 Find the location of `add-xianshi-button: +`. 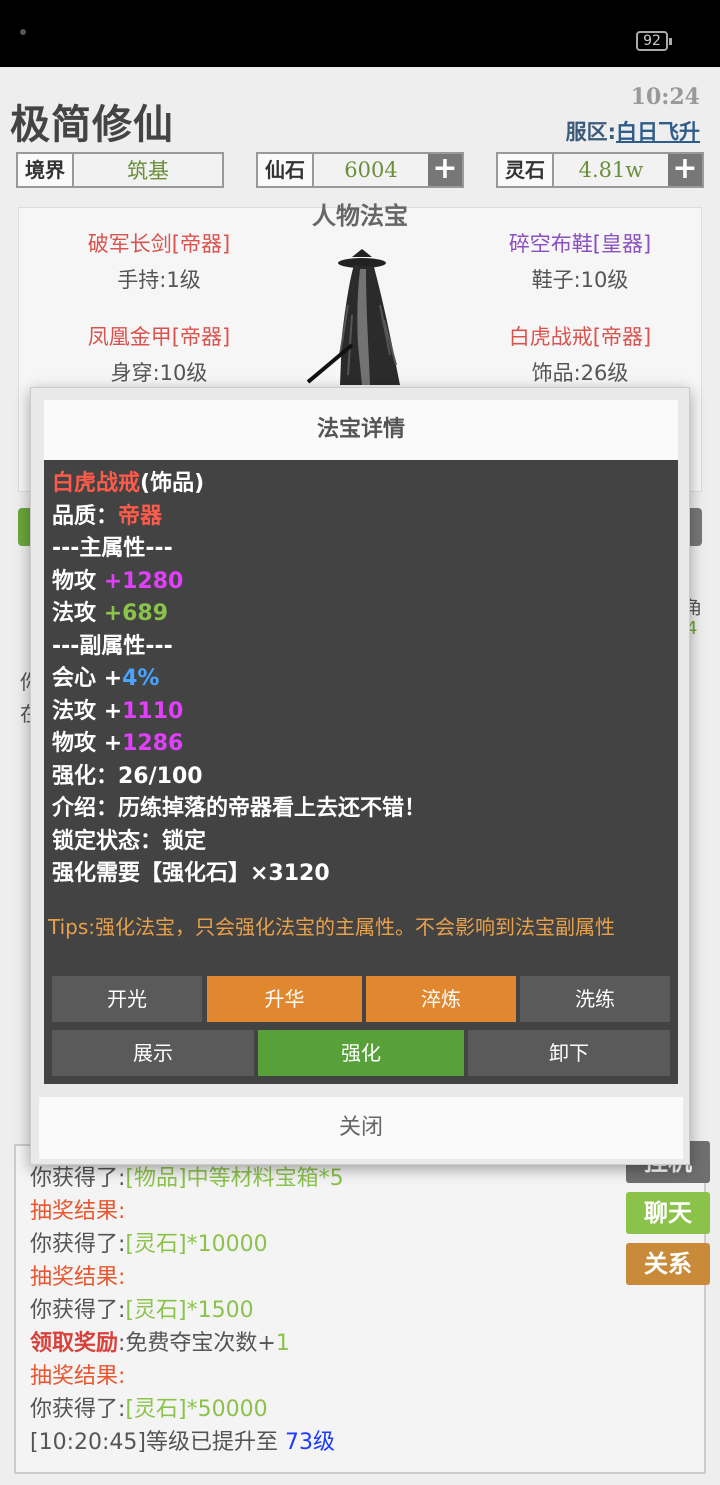

add-xianshi-button: + is located at coordinates (445, 170).